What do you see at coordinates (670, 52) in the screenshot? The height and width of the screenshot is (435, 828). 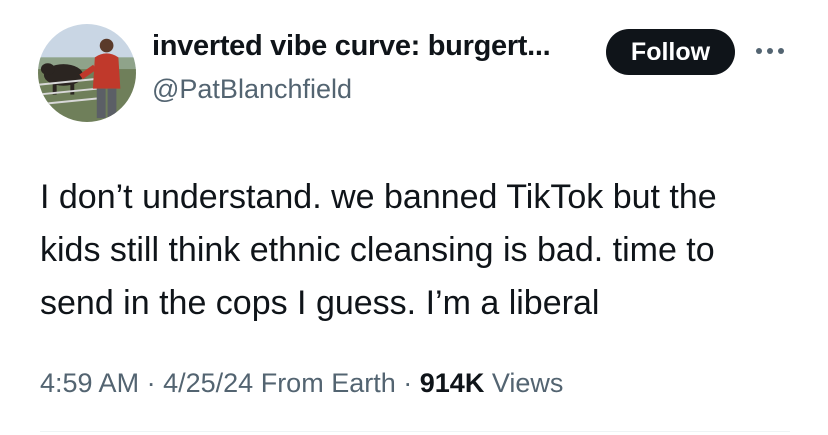 I see `follow-button: Follow` at bounding box center [670, 52].